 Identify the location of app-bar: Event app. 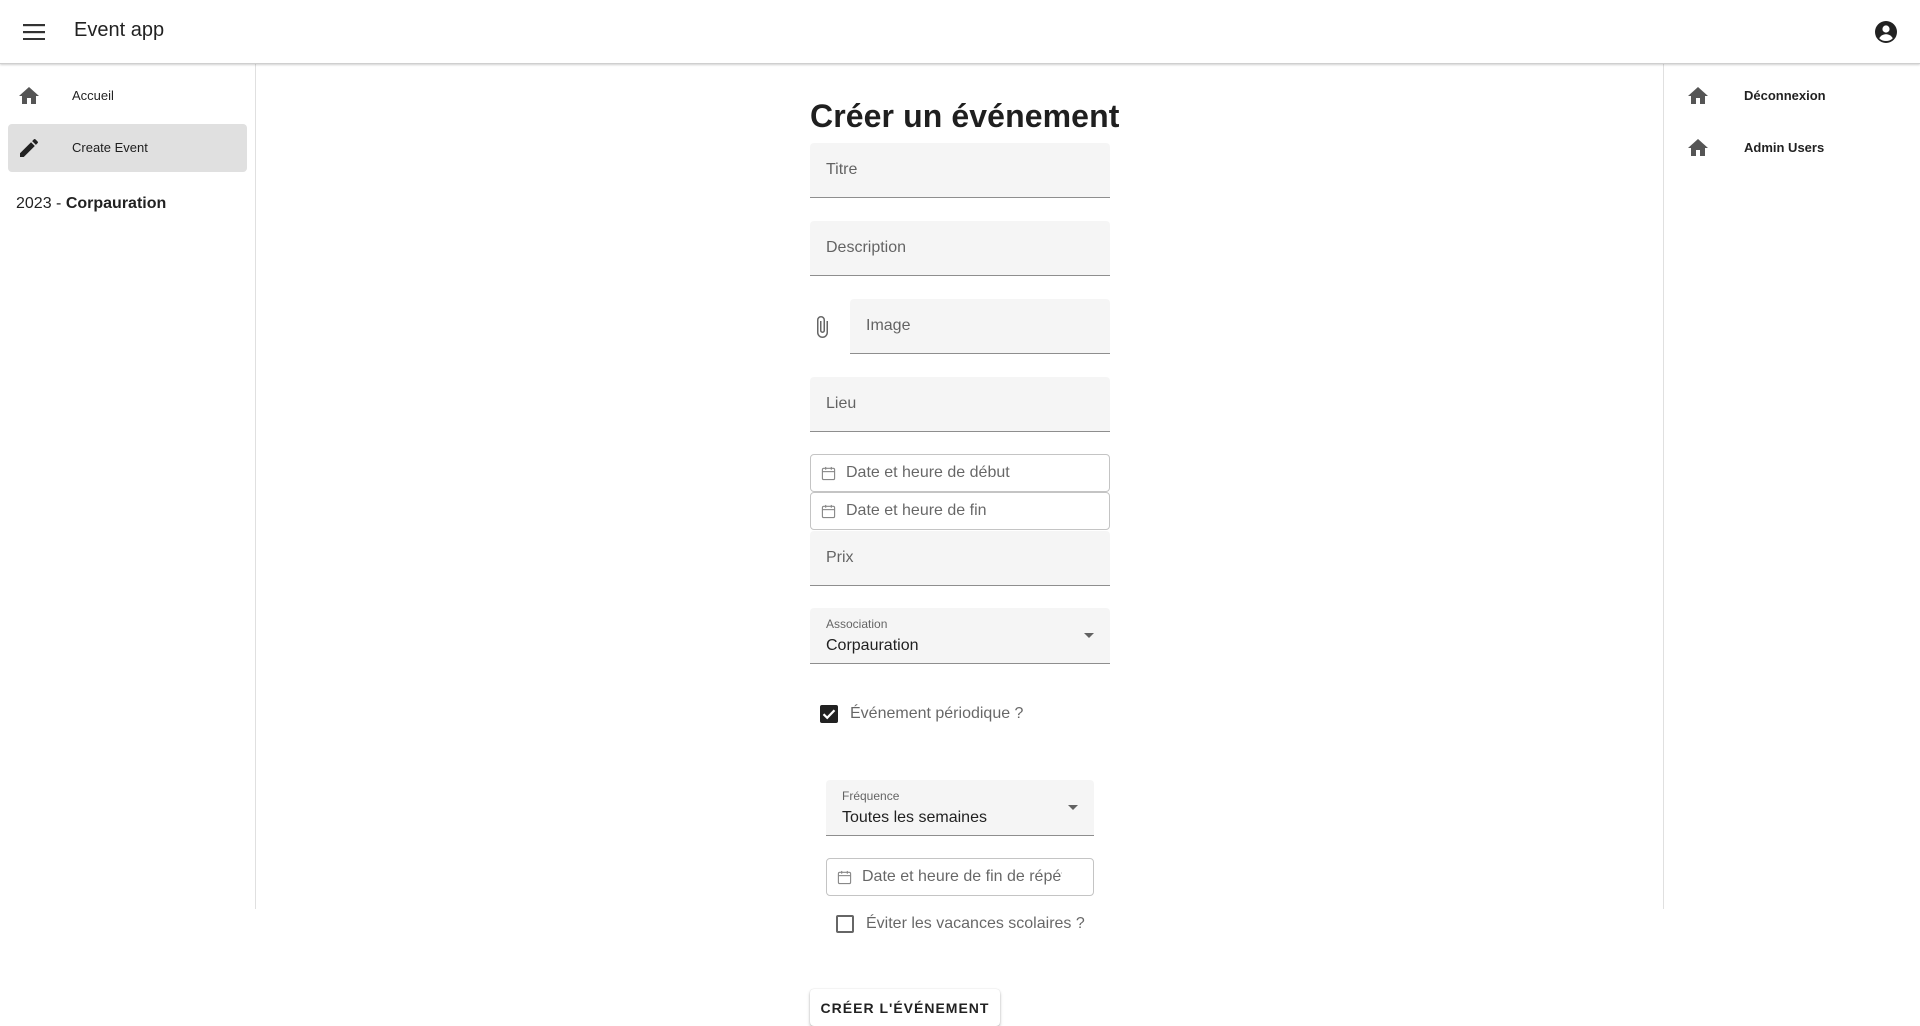
(960, 32).